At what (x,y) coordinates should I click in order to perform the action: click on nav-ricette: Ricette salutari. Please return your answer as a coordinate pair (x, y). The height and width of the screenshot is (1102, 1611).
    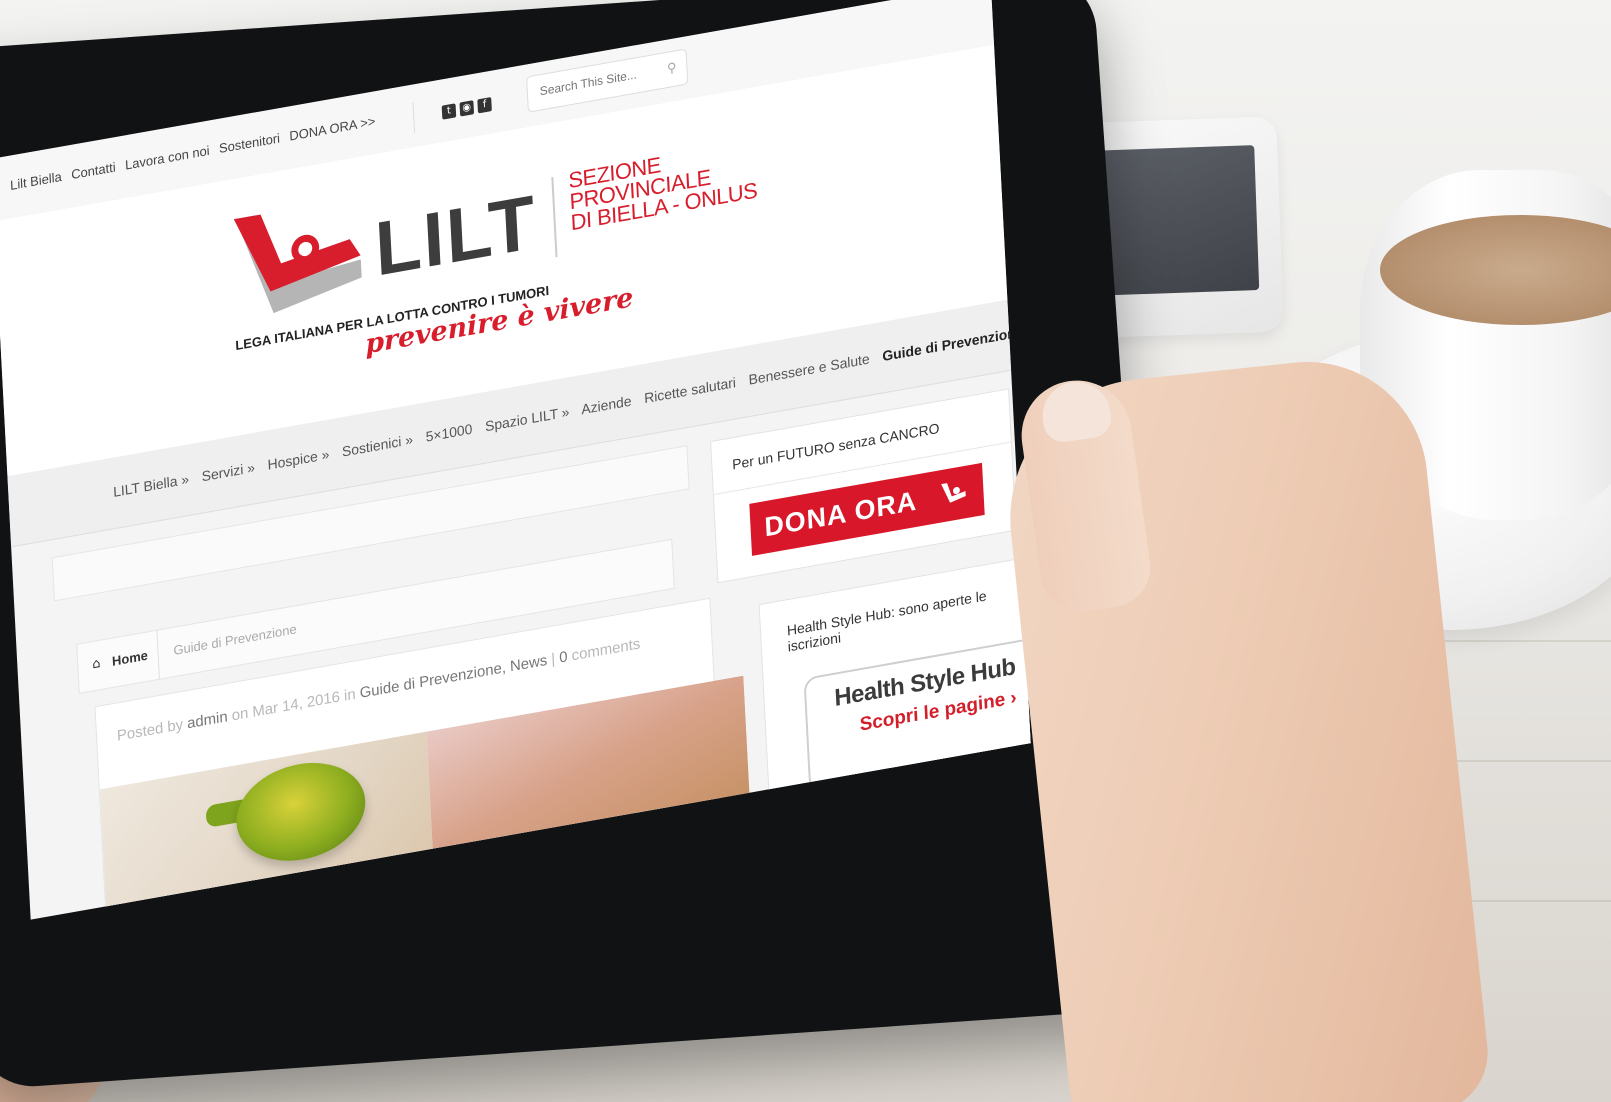
    Looking at the image, I should click on (690, 390).